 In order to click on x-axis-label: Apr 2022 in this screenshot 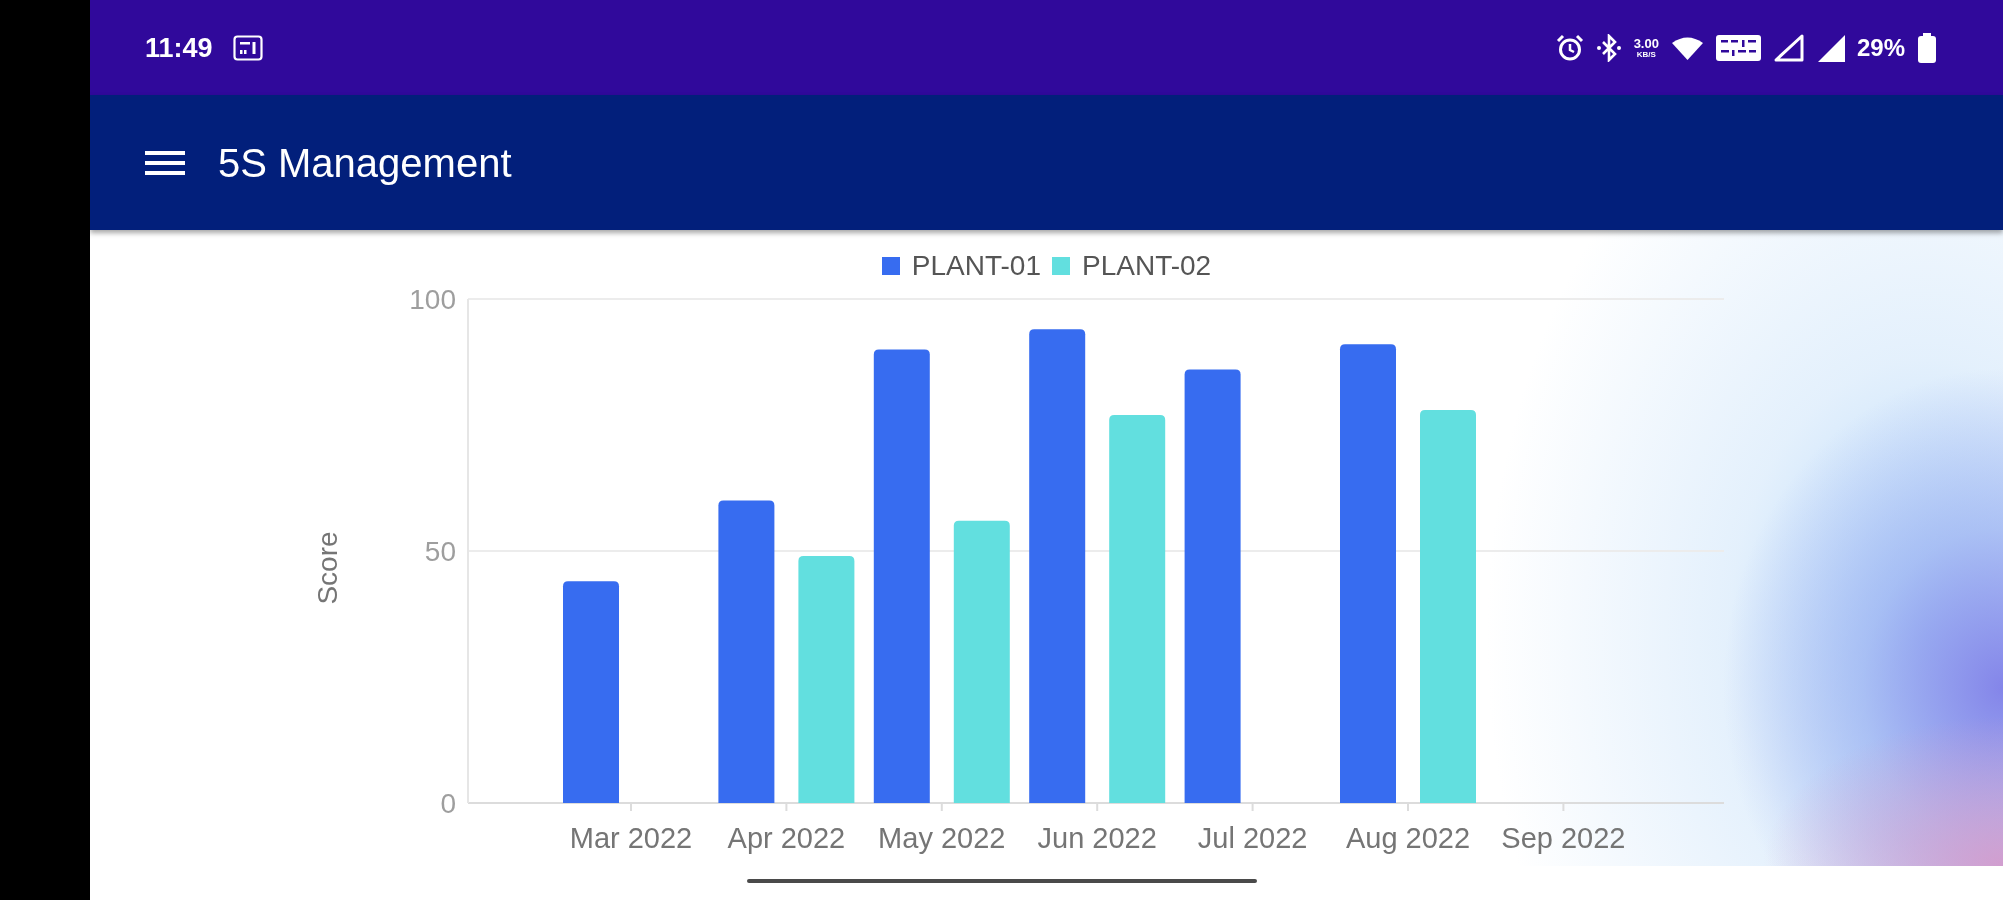, I will do `click(786, 838)`.